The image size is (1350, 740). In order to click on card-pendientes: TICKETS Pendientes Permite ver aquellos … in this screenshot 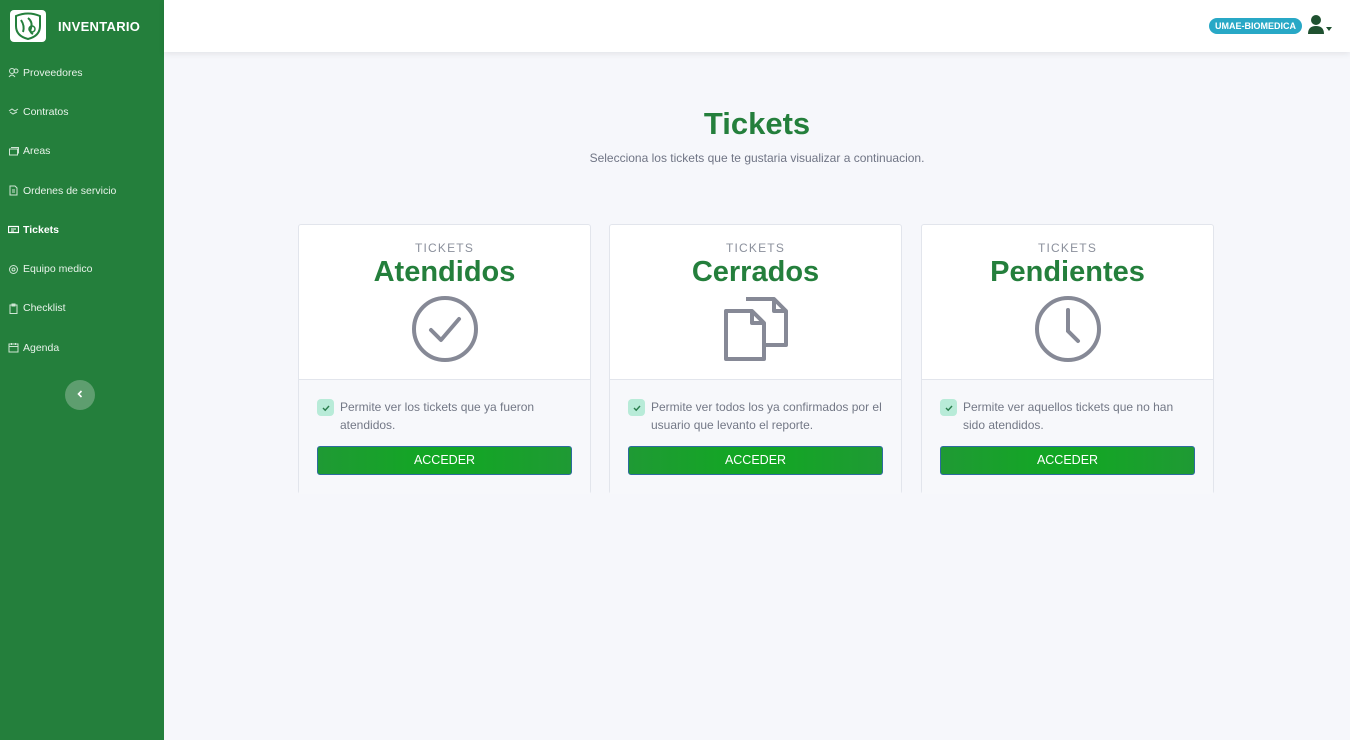, I will do `click(1067, 359)`.